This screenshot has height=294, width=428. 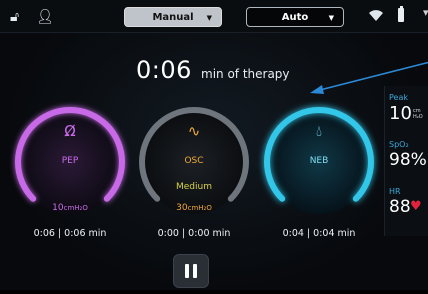 What do you see at coordinates (182, 208) in the screenshot?
I see `osc-setting-value: 30` at bounding box center [182, 208].